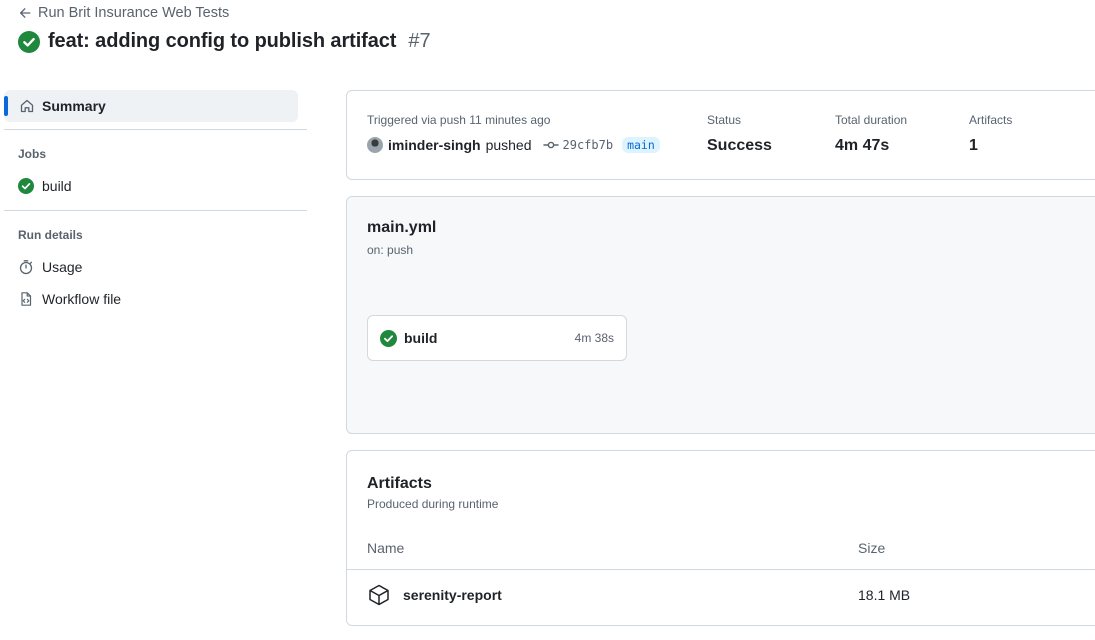 The height and width of the screenshot is (640, 1095). What do you see at coordinates (862, 145) in the screenshot?
I see `duration-value: 4m 47s` at bounding box center [862, 145].